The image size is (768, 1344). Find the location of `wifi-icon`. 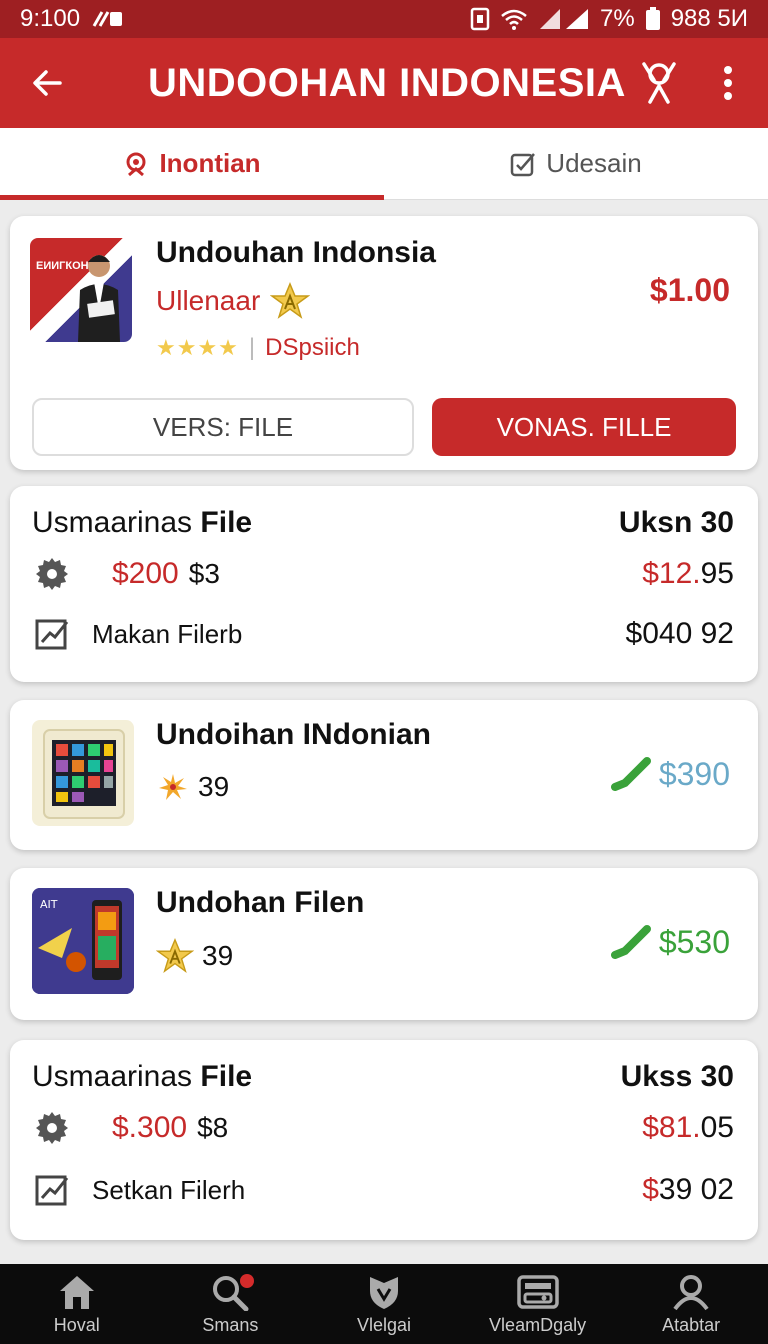

wifi-icon is located at coordinates (514, 19).